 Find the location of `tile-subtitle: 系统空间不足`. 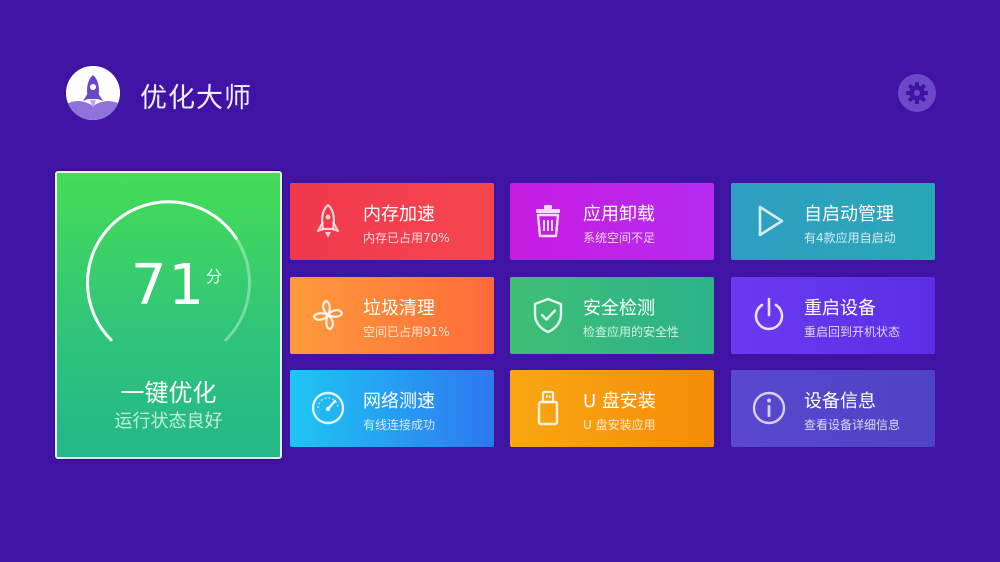

tile-subtitle: 系统空间不足 is located at coordinates (619, 238).